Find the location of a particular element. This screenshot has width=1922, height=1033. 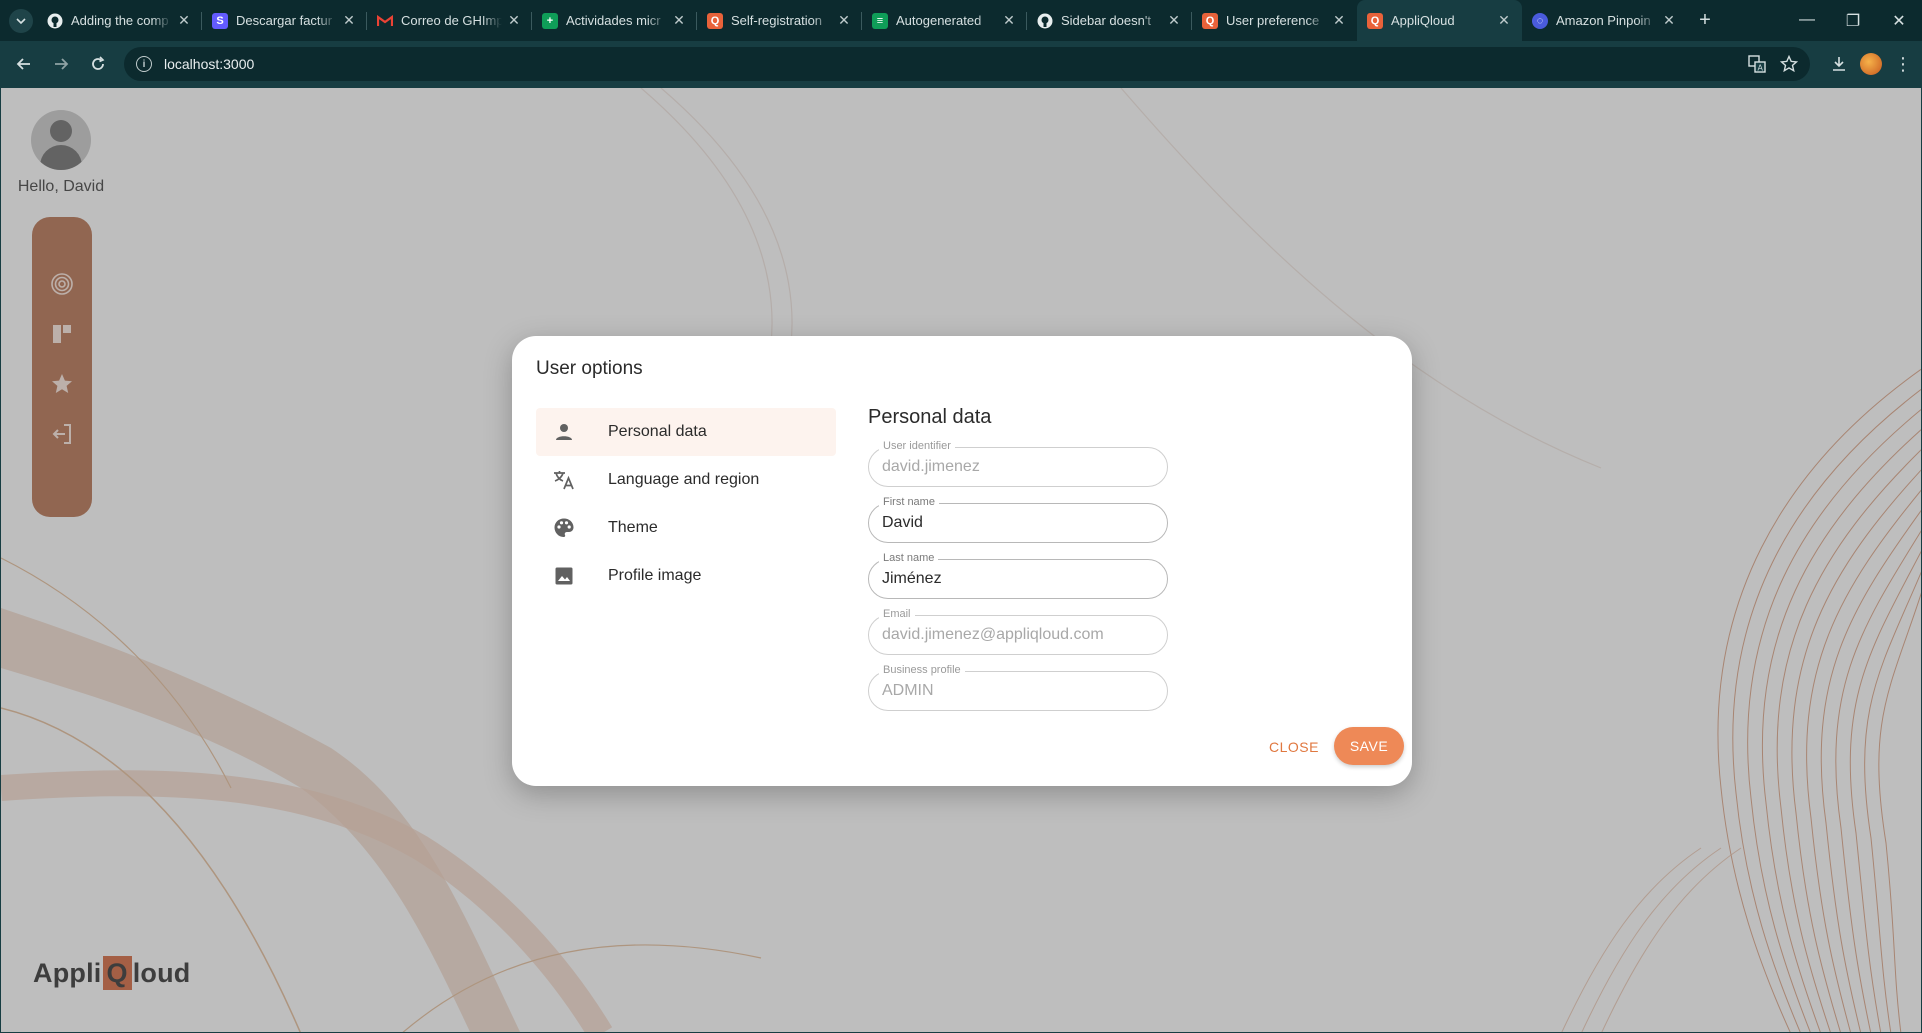

user-identifier-field: User identifier is located at coordinates (1018, 463).